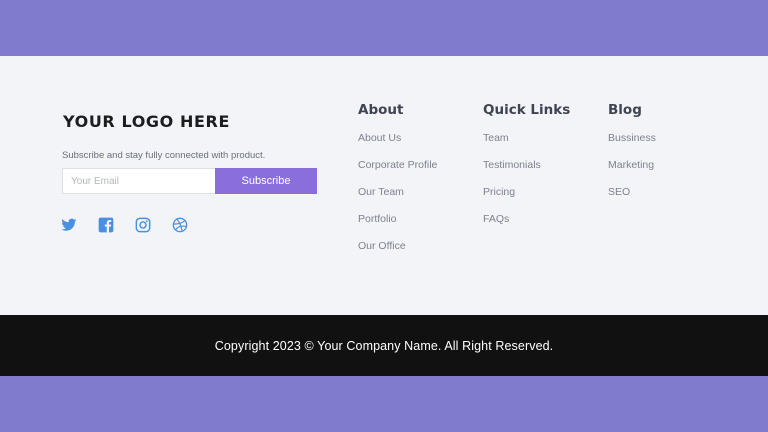 The image size is (768, 432). I want to click on footer-logo: YOUR LOGO HERE, so click(146, 121).